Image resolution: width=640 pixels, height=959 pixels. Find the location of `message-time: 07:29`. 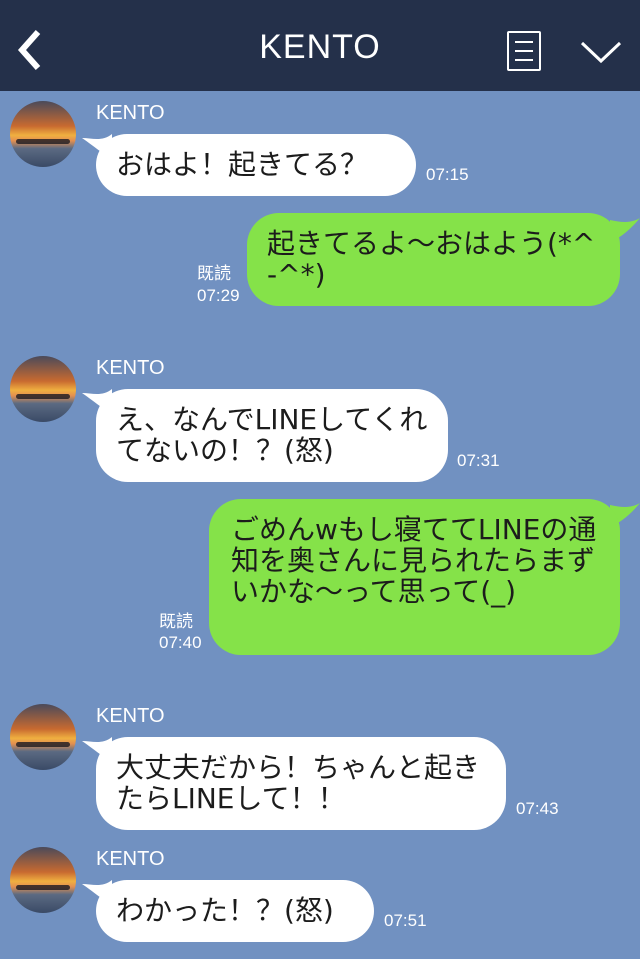

message-time: 07:29 is located at coordinates (218, 295).